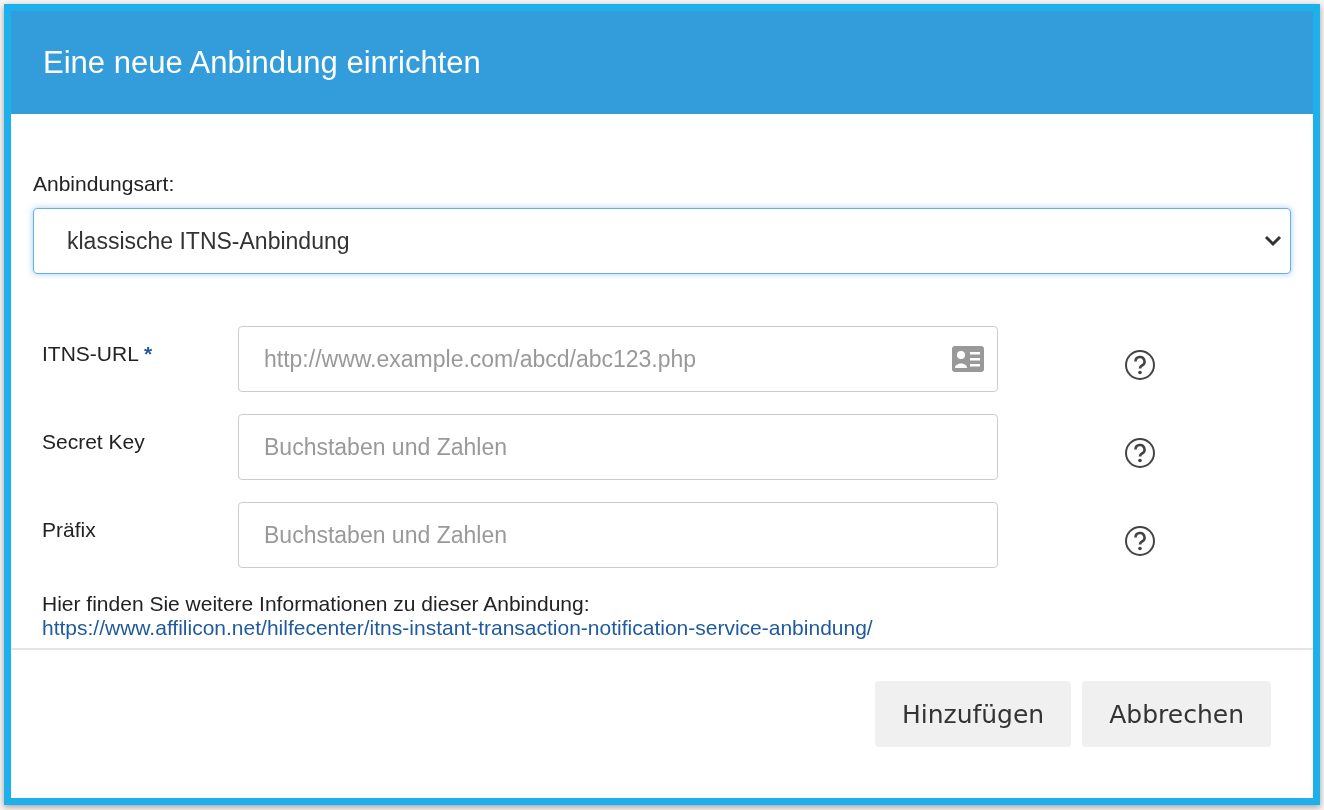  What do you see at coordinates (662, 241) in the screenshot?
I see `connection-type-select: klassische ITNS-Anbindung` at bounding box center [662, 241].